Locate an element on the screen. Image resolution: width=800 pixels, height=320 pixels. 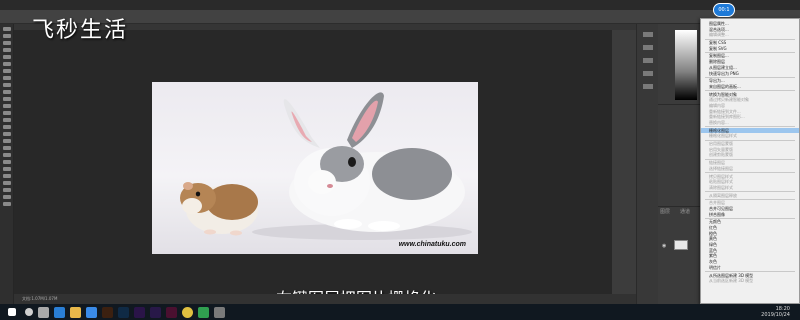
ai-icon is located at coordinates (107, 312).